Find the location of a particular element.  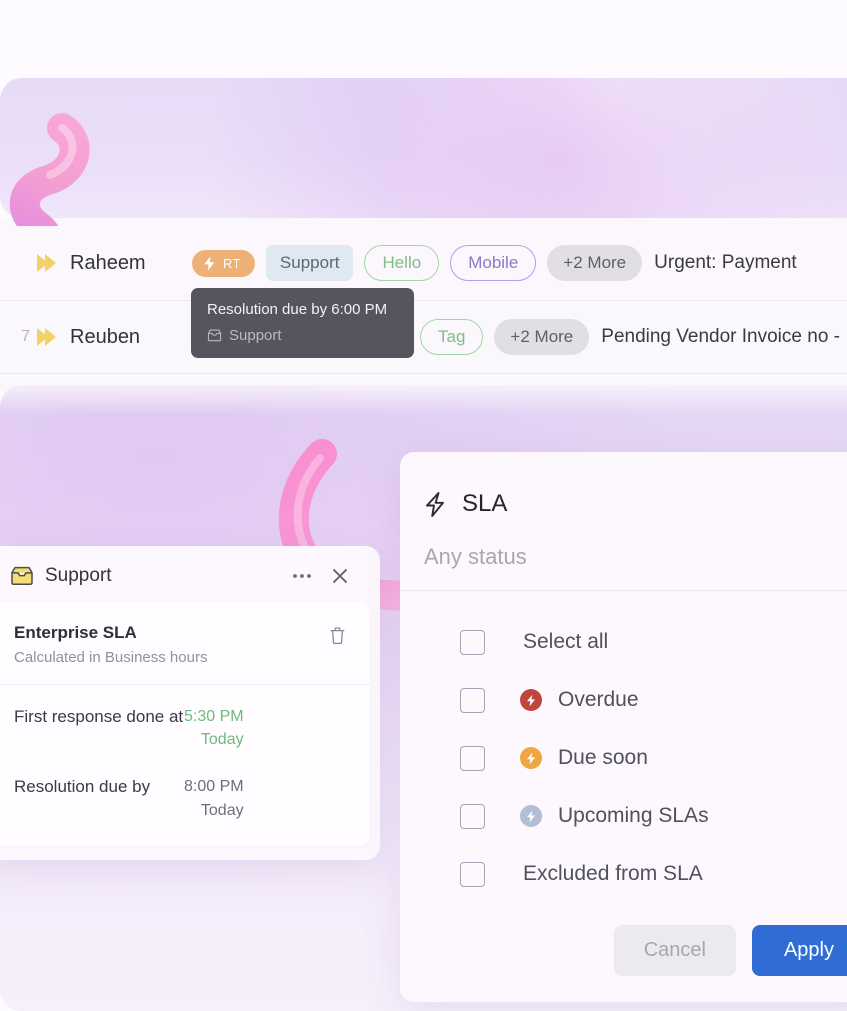

ticket-tag: Tag is located at coordinates (452, 337).